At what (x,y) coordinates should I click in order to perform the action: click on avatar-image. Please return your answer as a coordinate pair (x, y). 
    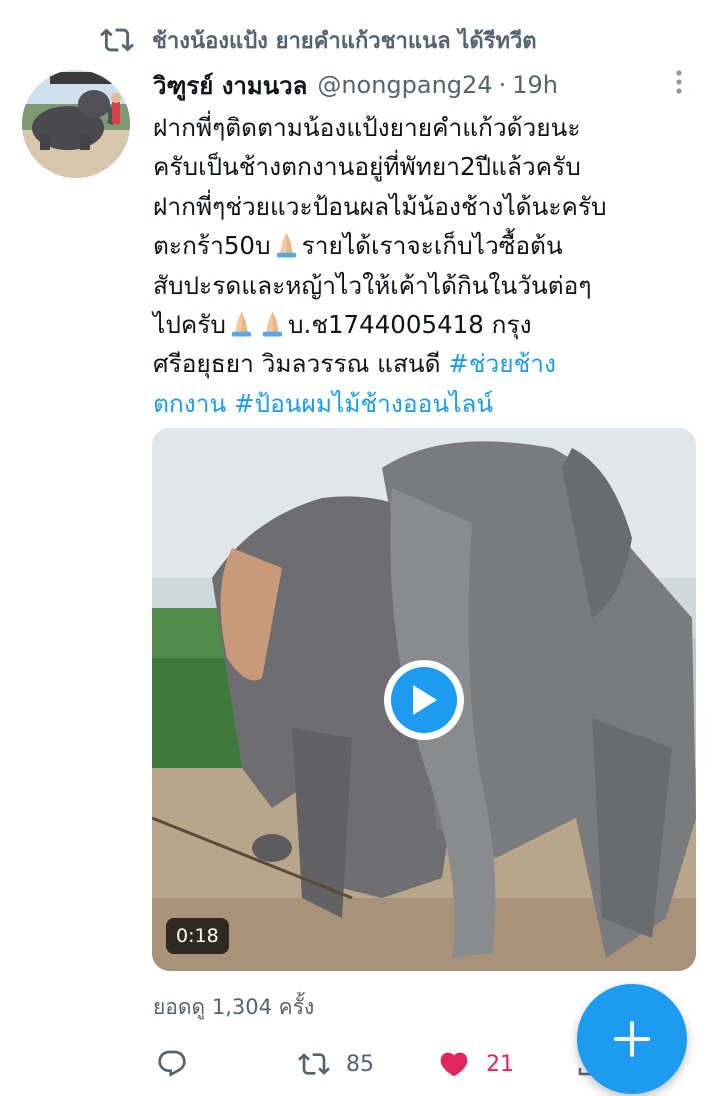
    Looking at the image, I should click on (76, 124).